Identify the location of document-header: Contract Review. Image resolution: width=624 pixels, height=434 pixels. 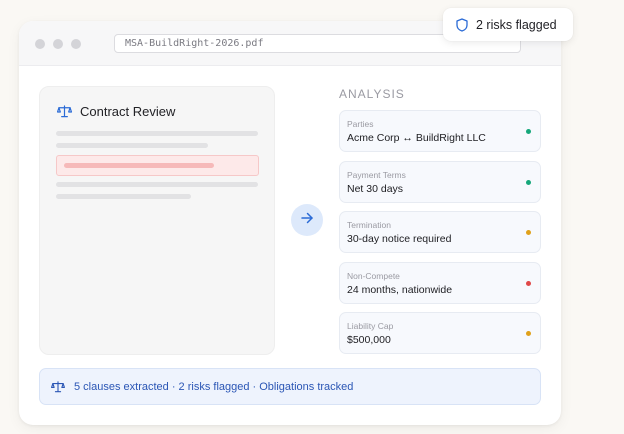
(116, 111).